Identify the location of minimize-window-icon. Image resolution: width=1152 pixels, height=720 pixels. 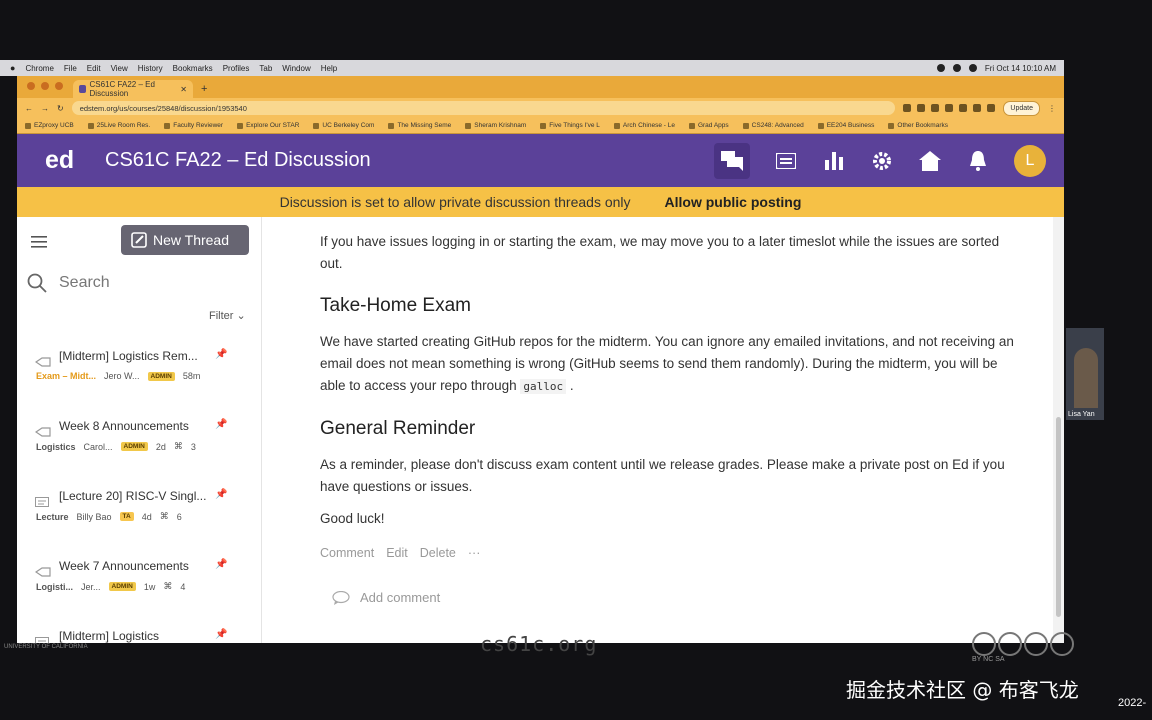
(45, 86).